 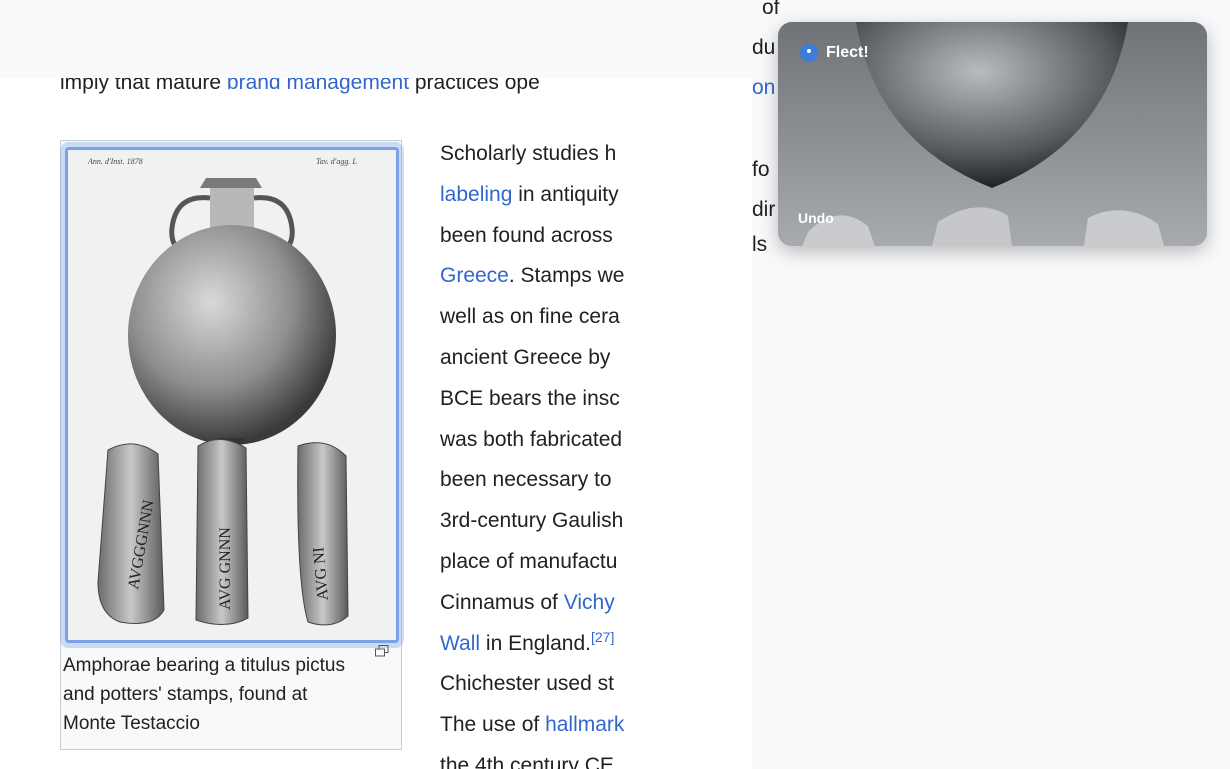 I want to click on plate-note-right: Tav. d'agg. L, so click(x=336, y=161).